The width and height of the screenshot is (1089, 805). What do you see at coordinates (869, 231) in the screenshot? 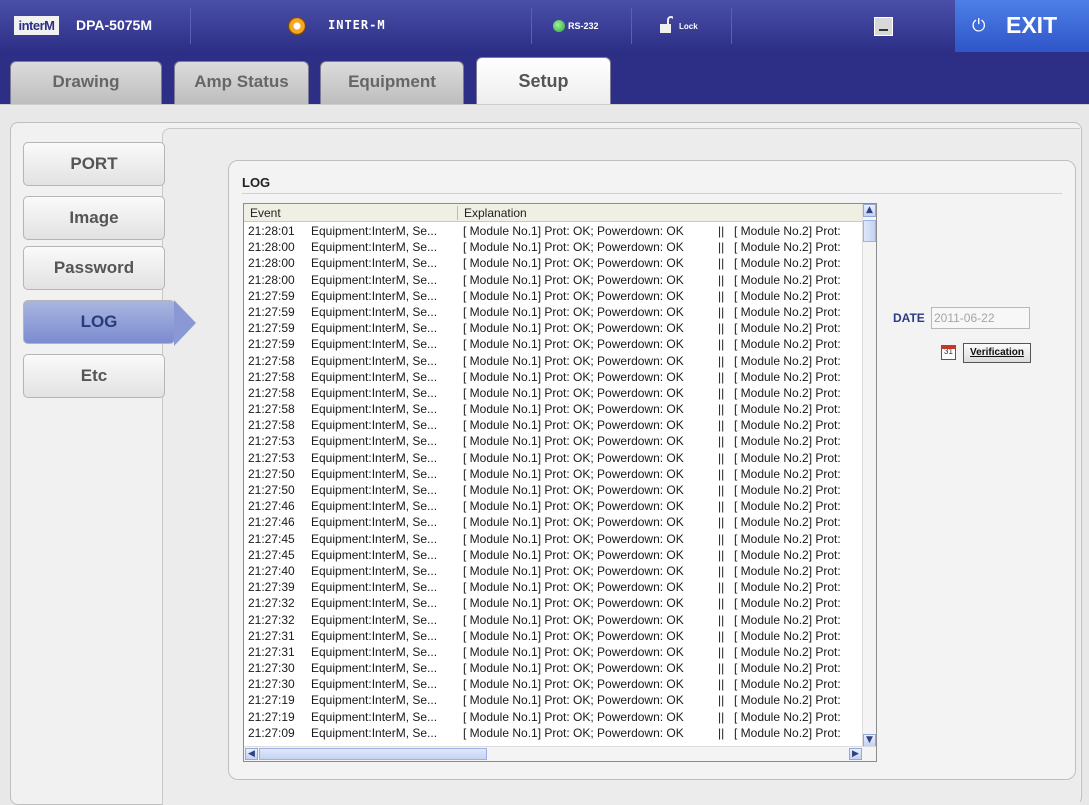
I see `vertical-scroll-thumb` at bounding box center [869, 231].